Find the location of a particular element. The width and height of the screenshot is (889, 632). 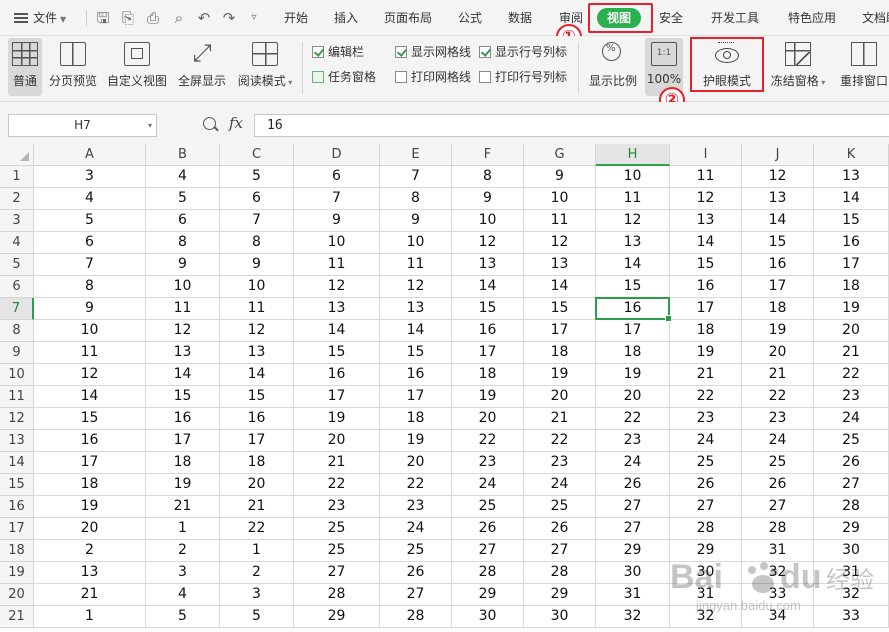

cell-e20: 27 is located at coordinates (416, 595).